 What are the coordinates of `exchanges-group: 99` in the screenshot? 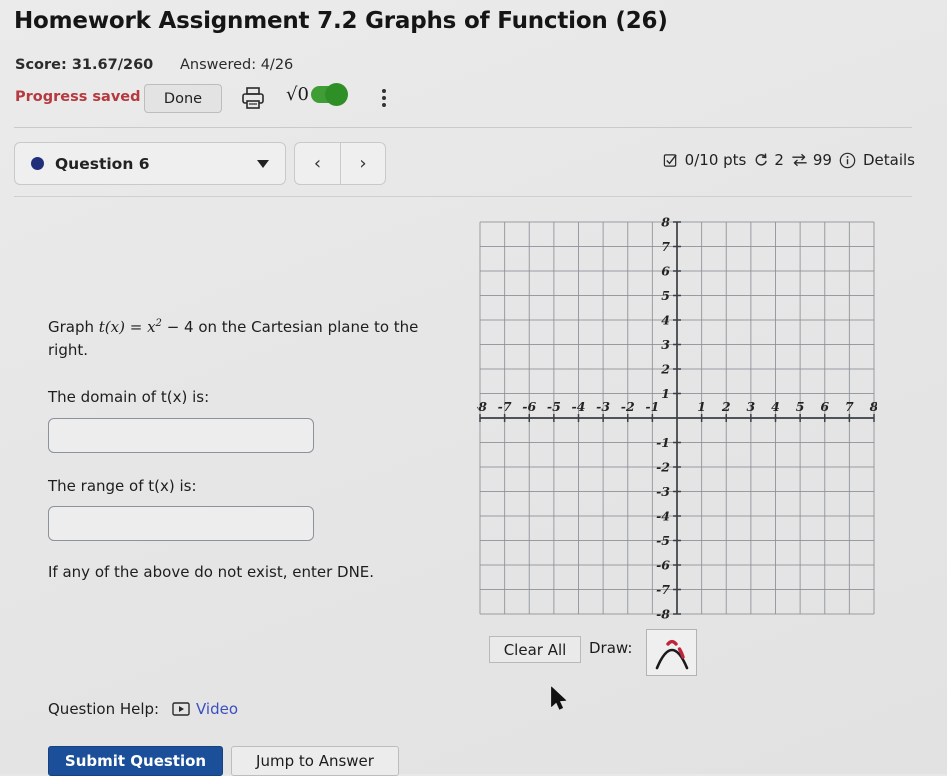 It's located at (811, 160).